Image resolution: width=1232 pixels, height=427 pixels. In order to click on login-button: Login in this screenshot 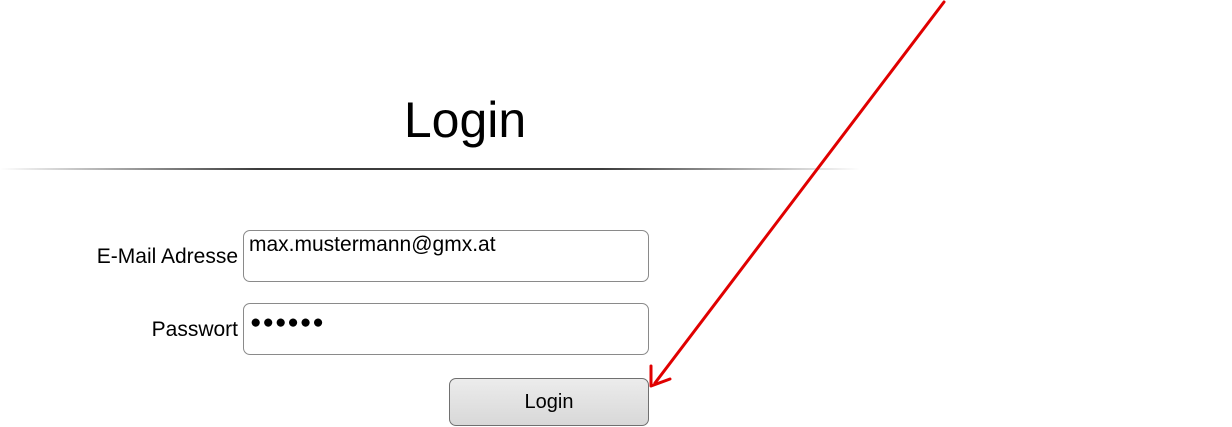, I will do `click(549, 402)`.